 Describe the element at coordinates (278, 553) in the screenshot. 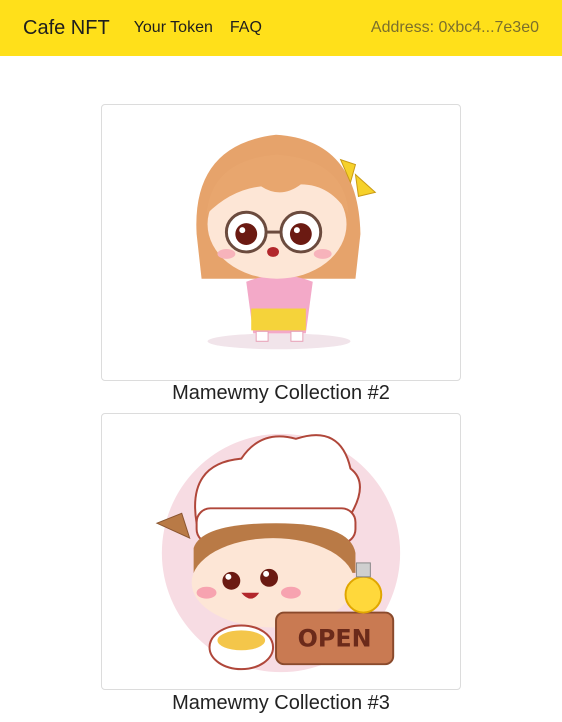

I see `chibi-chef-girl-illustration: OPEN` at that location.